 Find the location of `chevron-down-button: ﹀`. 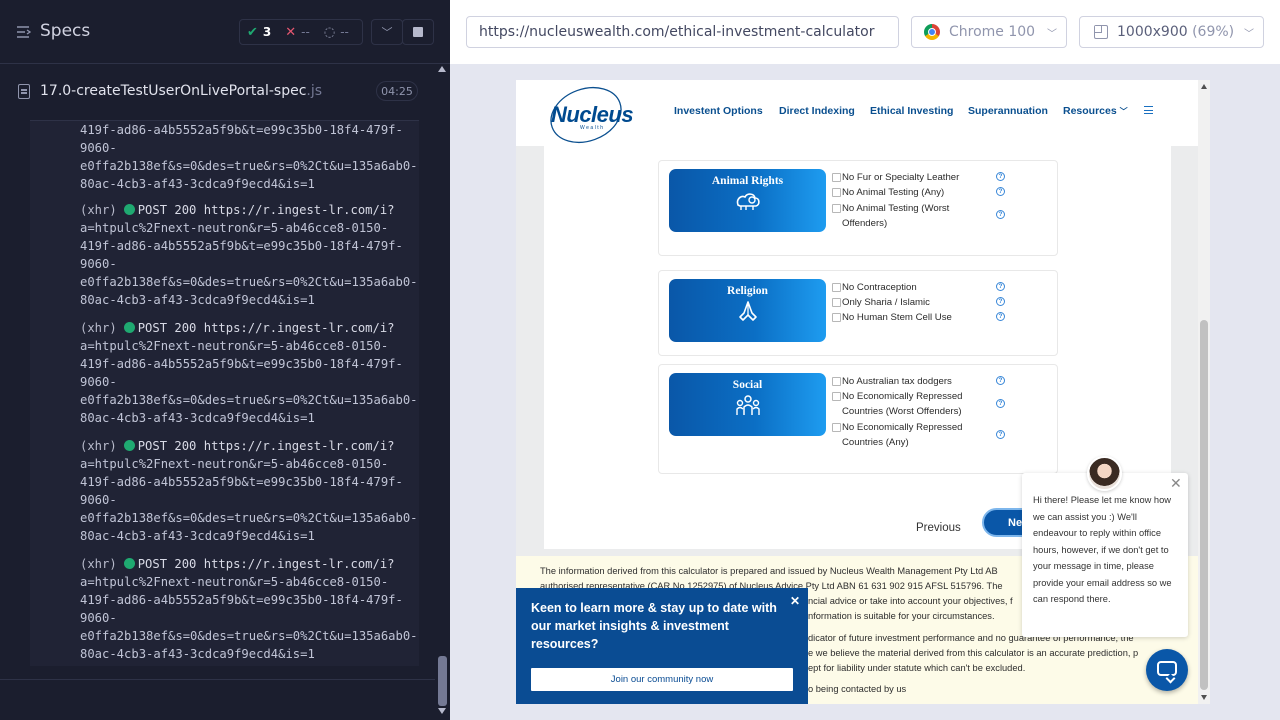

chevron-down-button: ﹀ is located at coordinates (387, 32).